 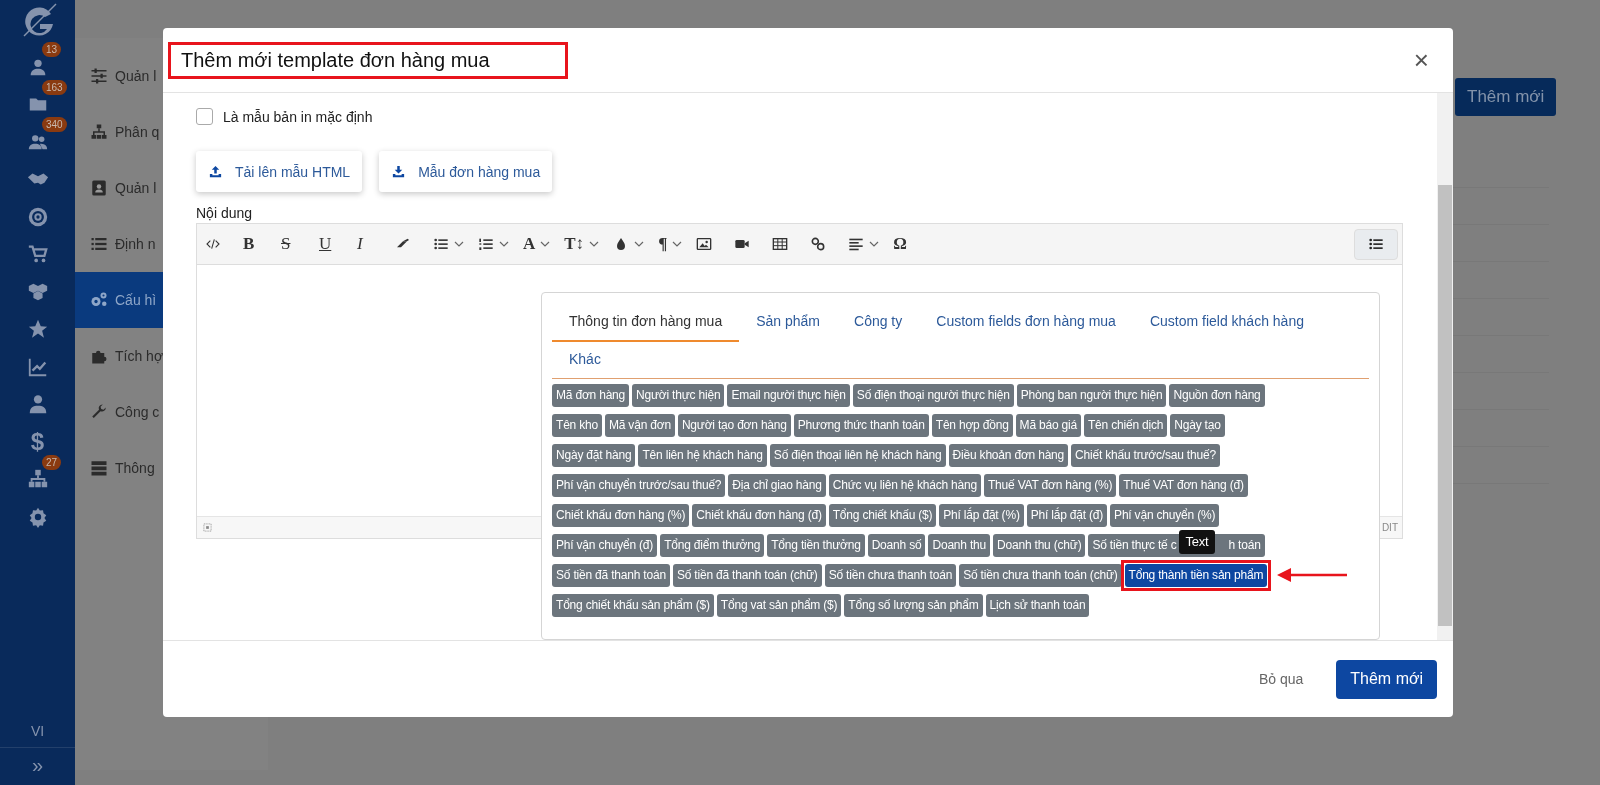 I want to click on tooltip: Text, so click(x=1197, y=542).